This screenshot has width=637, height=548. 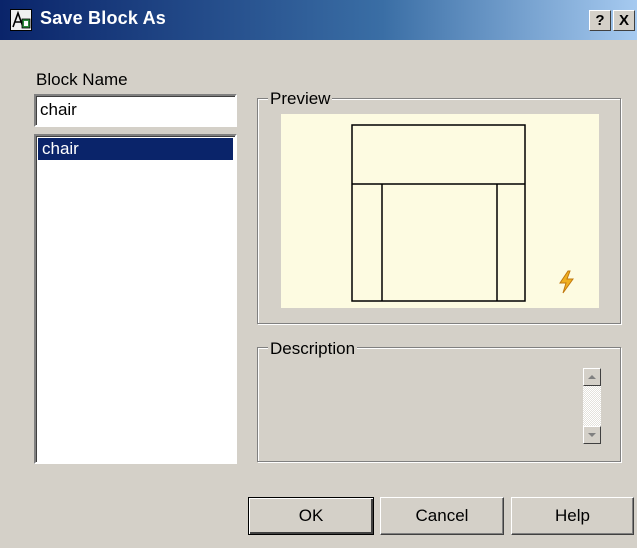 What do you see at coordinates (82, 79) in the screenshot?
I see `block-name-label: Block Name` at bounding box center [82, 79].